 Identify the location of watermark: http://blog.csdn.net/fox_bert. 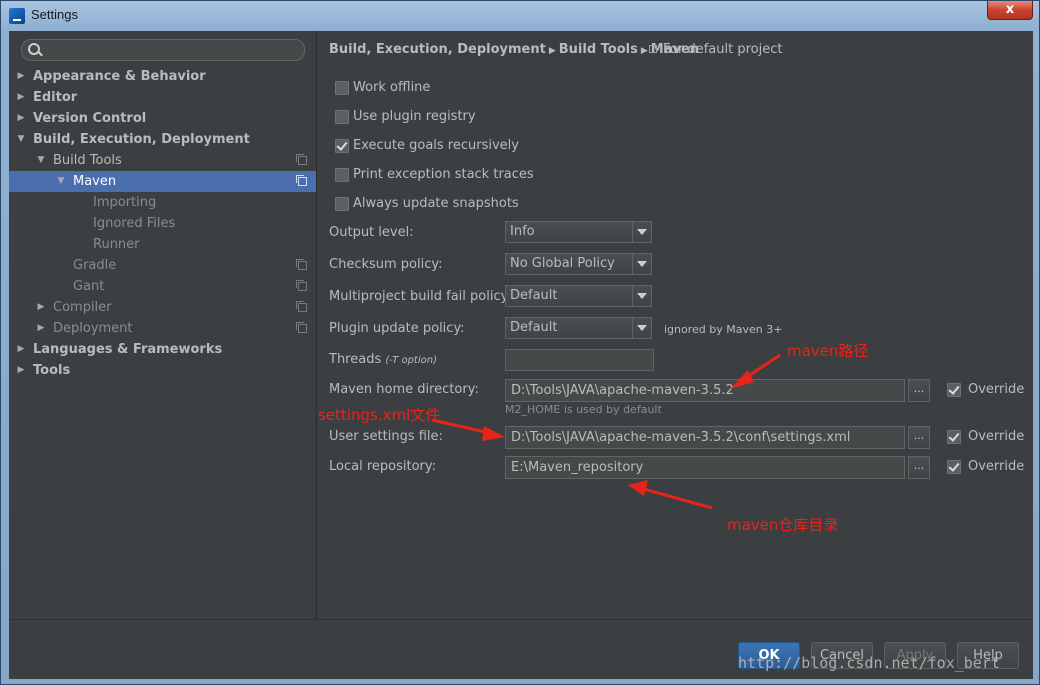
(869, 663).